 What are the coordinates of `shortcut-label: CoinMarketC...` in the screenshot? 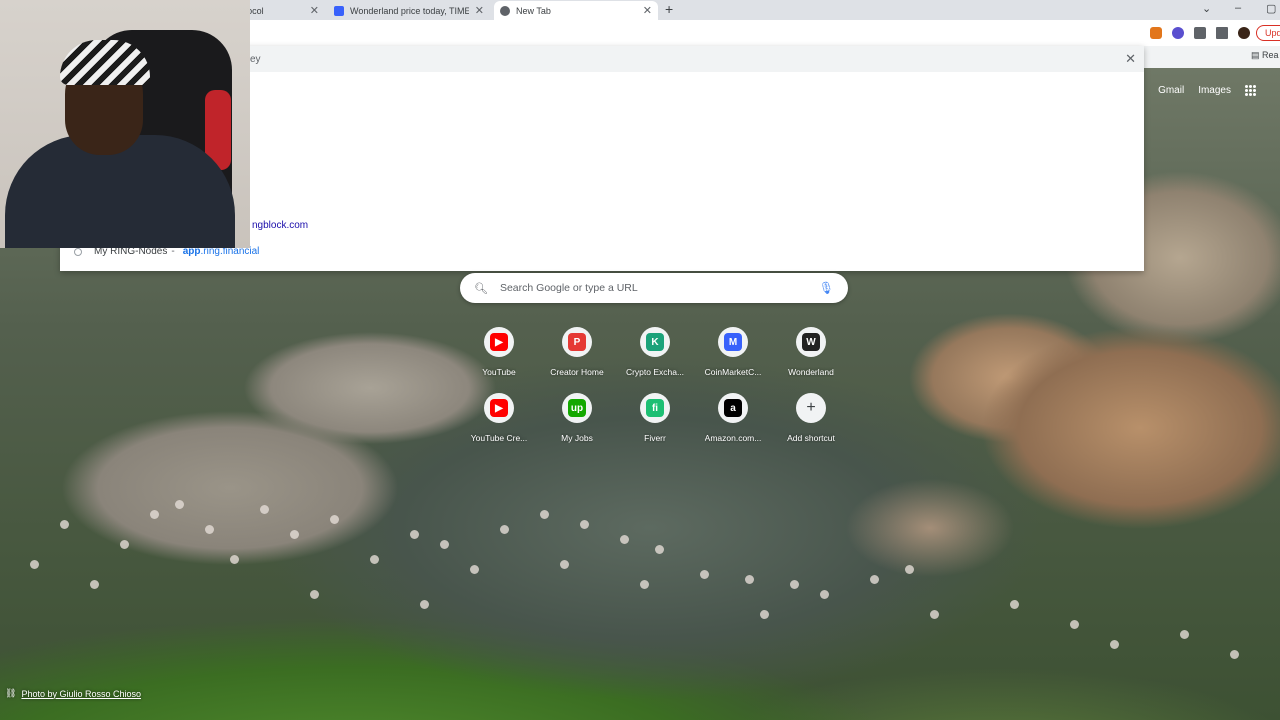 It's located at (733, 372).